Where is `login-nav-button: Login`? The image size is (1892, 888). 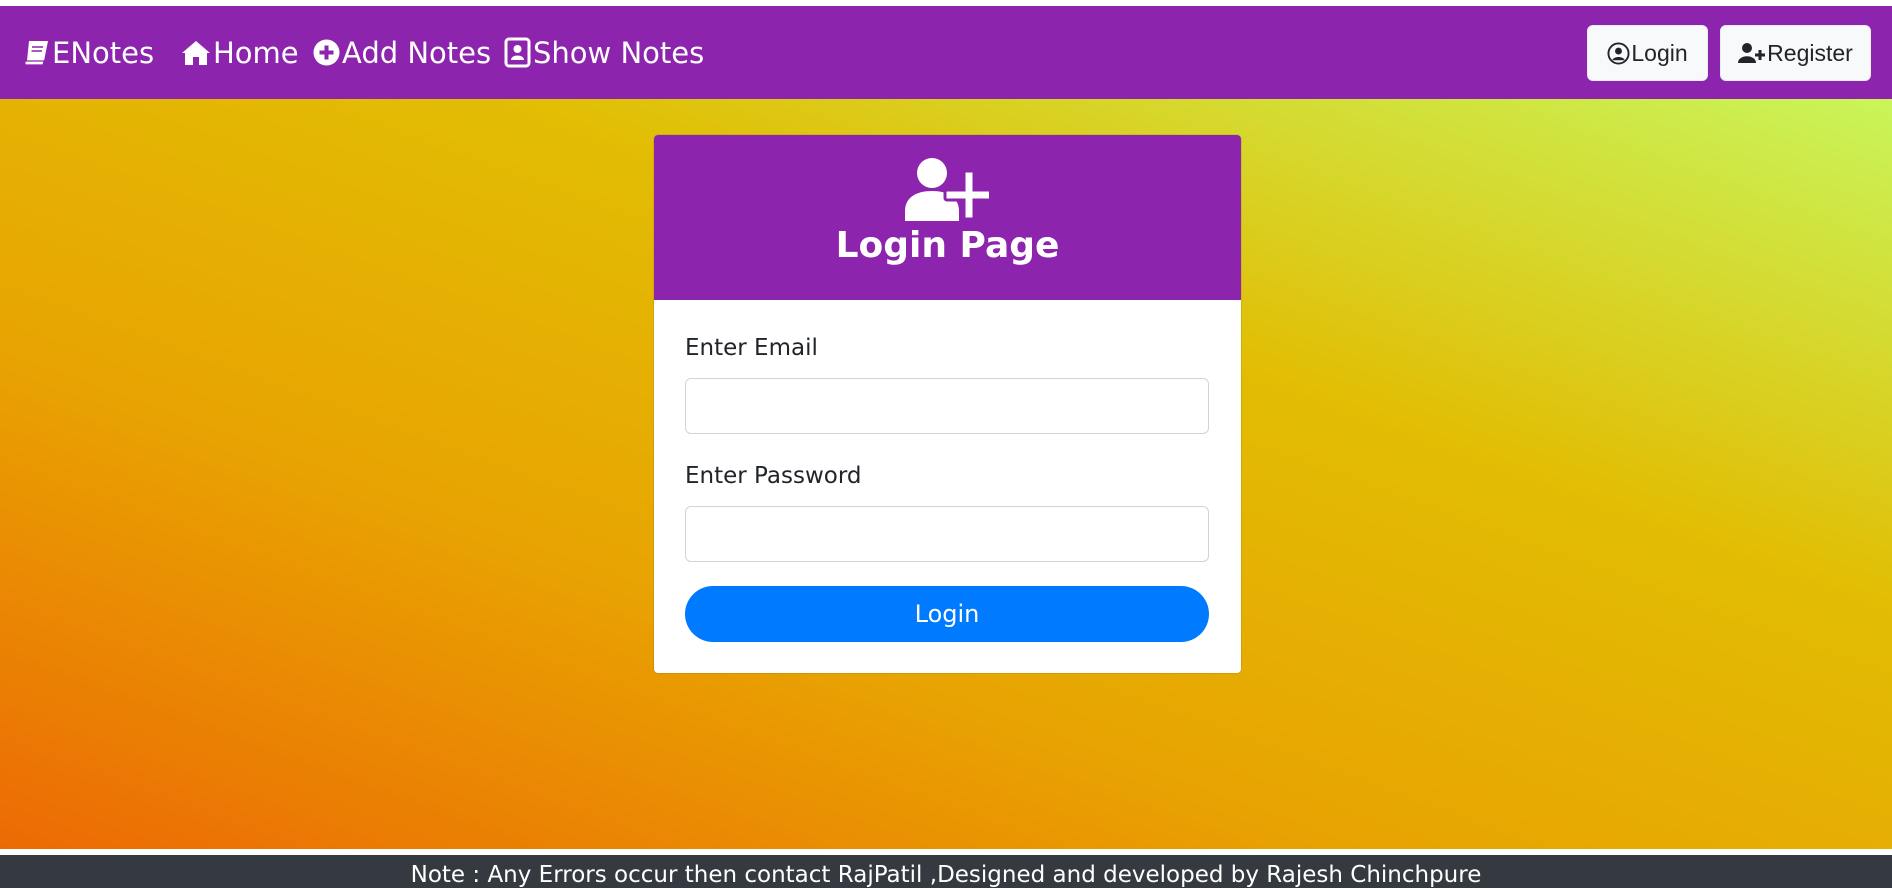
login-nav-button: Login is located at coordinates (1647, 53).